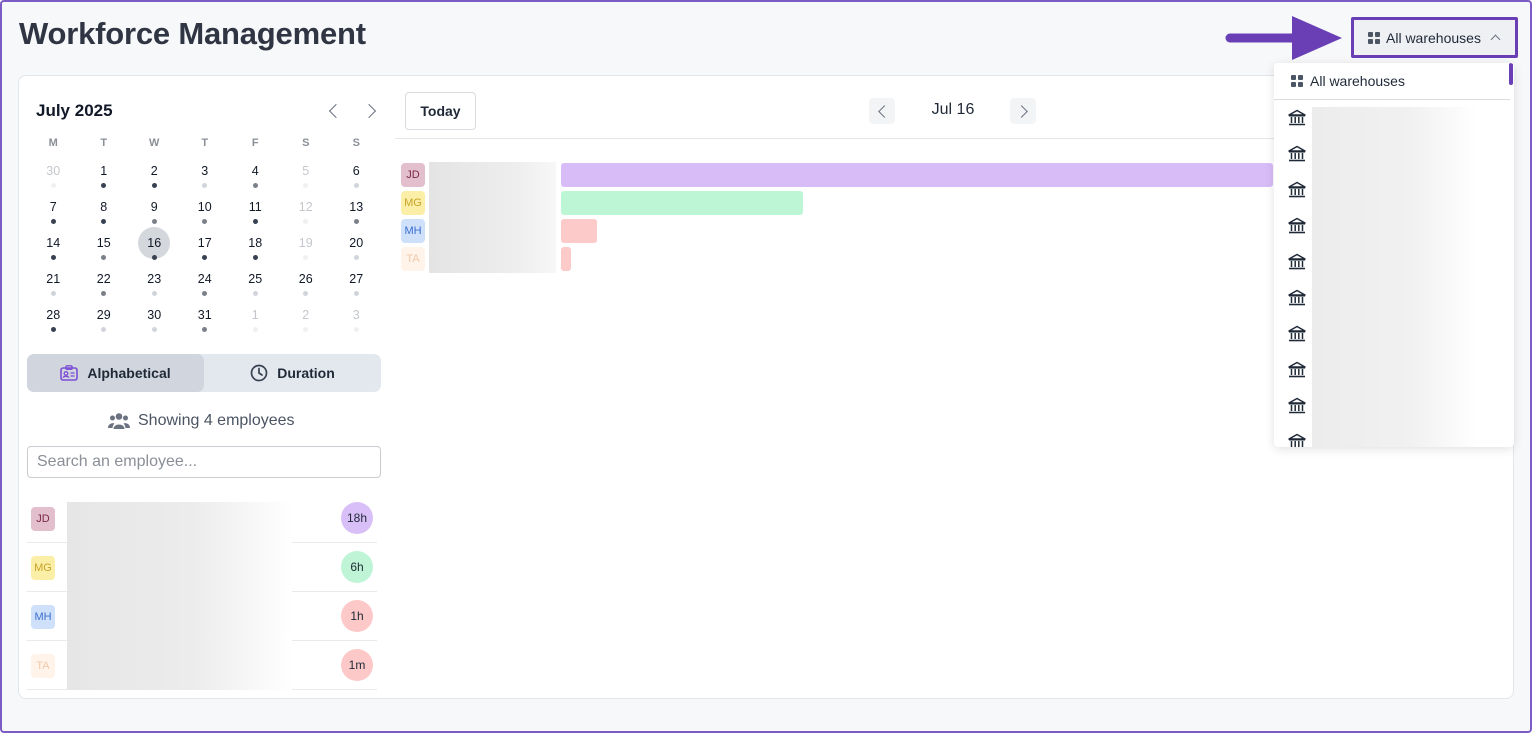  Describe the element at coordinates (1023, 111) in the screenshot. I see `next-day-button` at that location.